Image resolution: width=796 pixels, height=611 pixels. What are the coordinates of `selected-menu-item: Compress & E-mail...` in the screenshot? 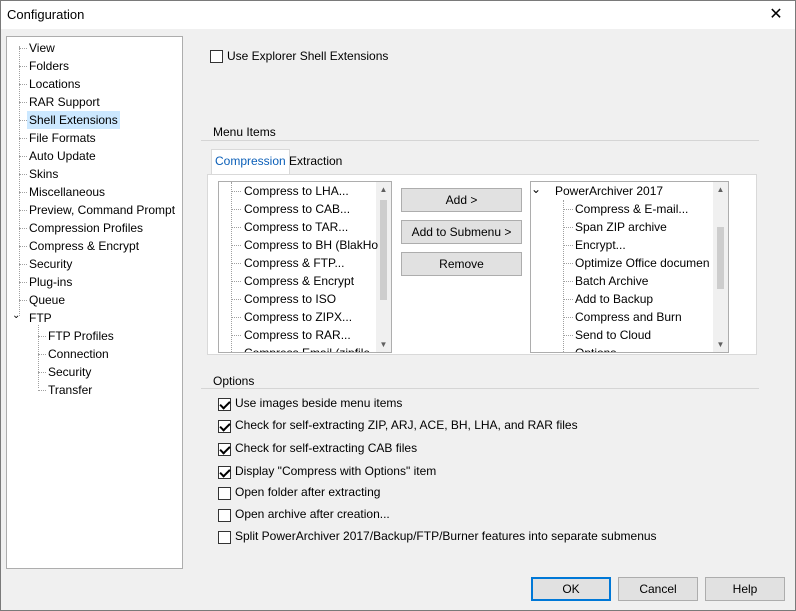 It's located at (631, 209).